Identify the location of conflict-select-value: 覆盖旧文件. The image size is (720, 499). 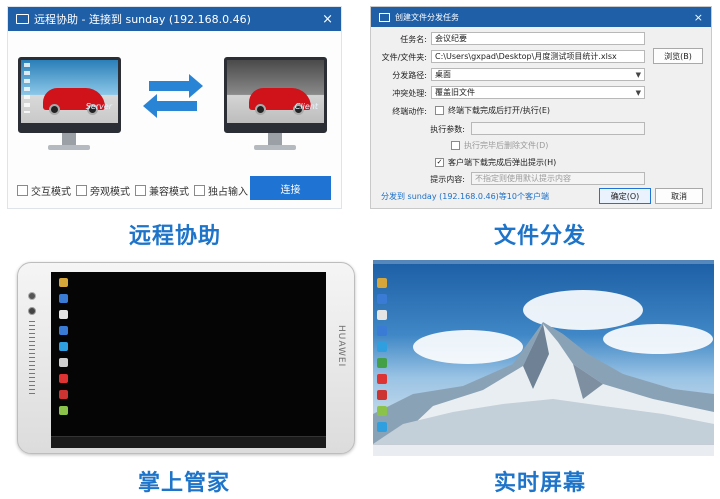
(455, 92).